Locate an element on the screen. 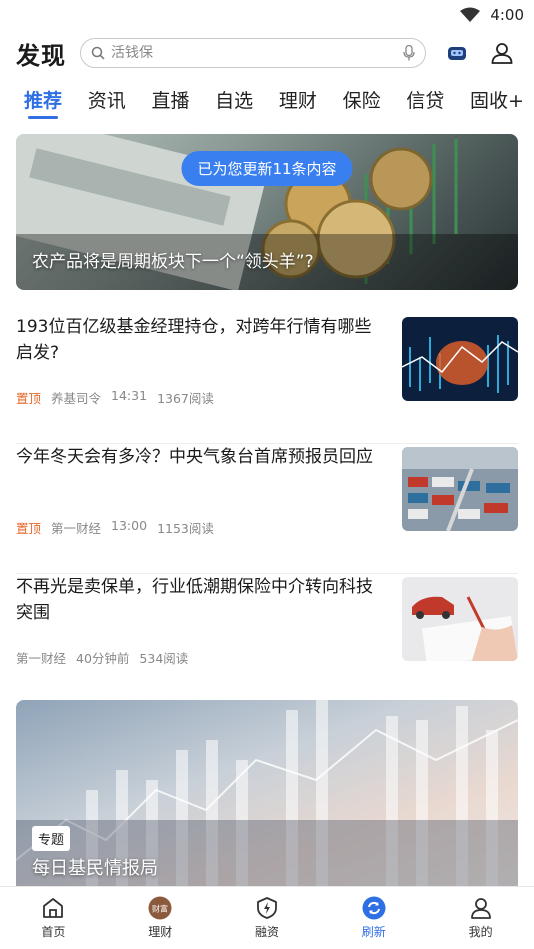 The image size is (534, 949). news-reads: 1367阅读 is located at coordinates (185, 398).